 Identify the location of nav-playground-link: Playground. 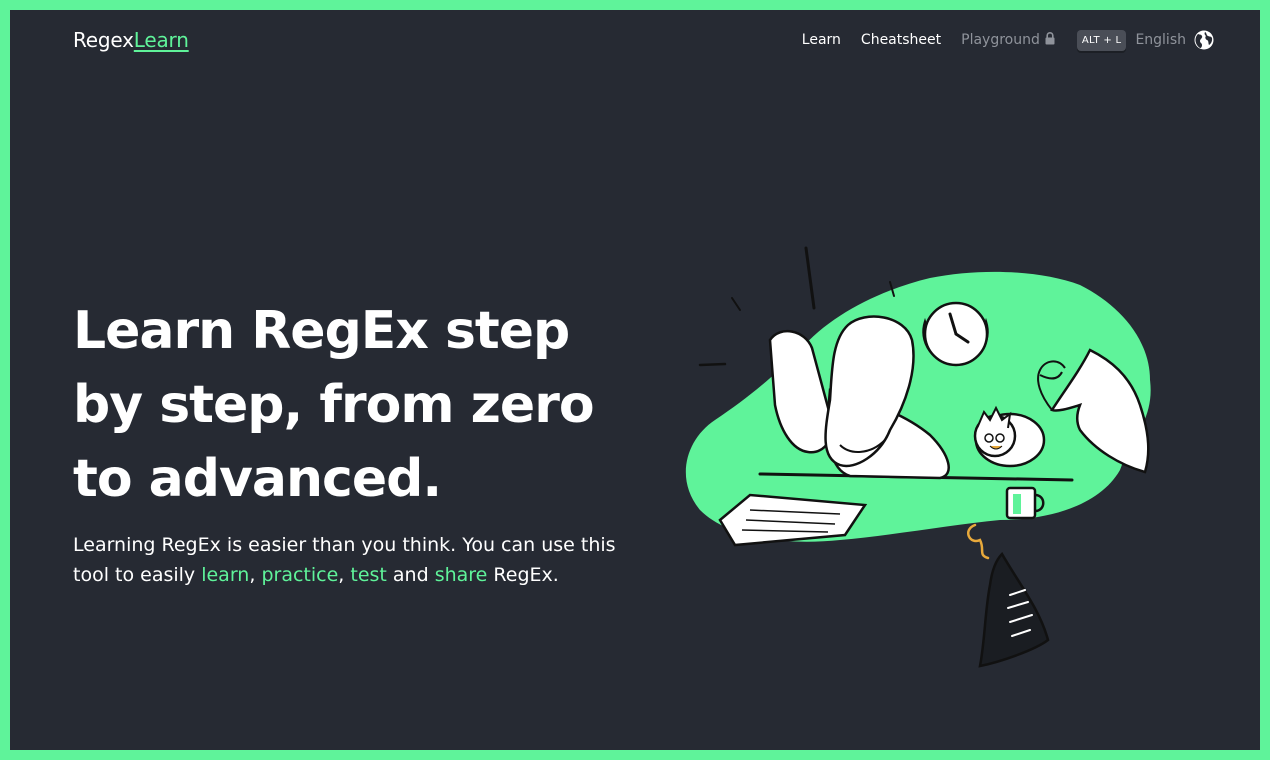
(1008, 40).